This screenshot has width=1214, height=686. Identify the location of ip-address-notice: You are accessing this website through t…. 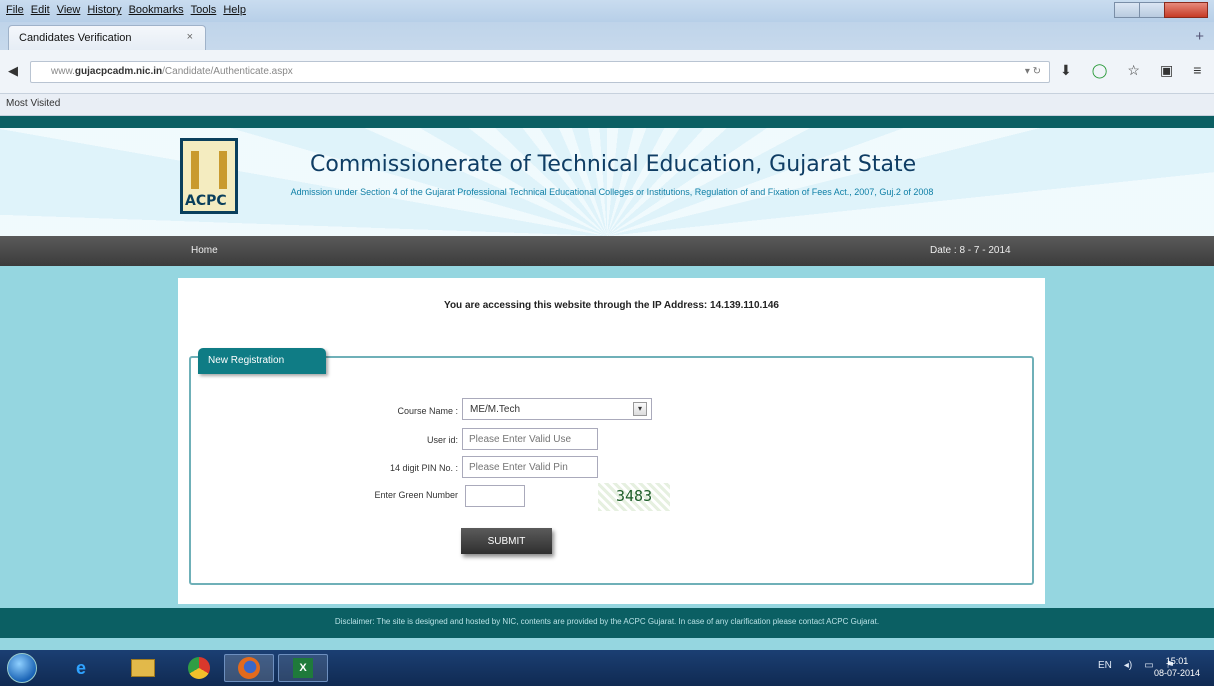
(611, 305).